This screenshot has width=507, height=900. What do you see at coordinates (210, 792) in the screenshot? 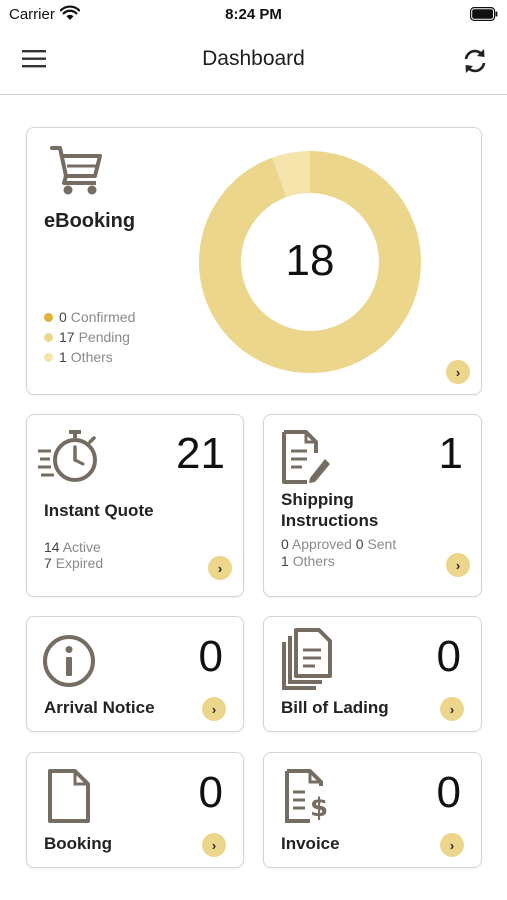
I see `booking-count: 0` at bounding box center [210, 792].